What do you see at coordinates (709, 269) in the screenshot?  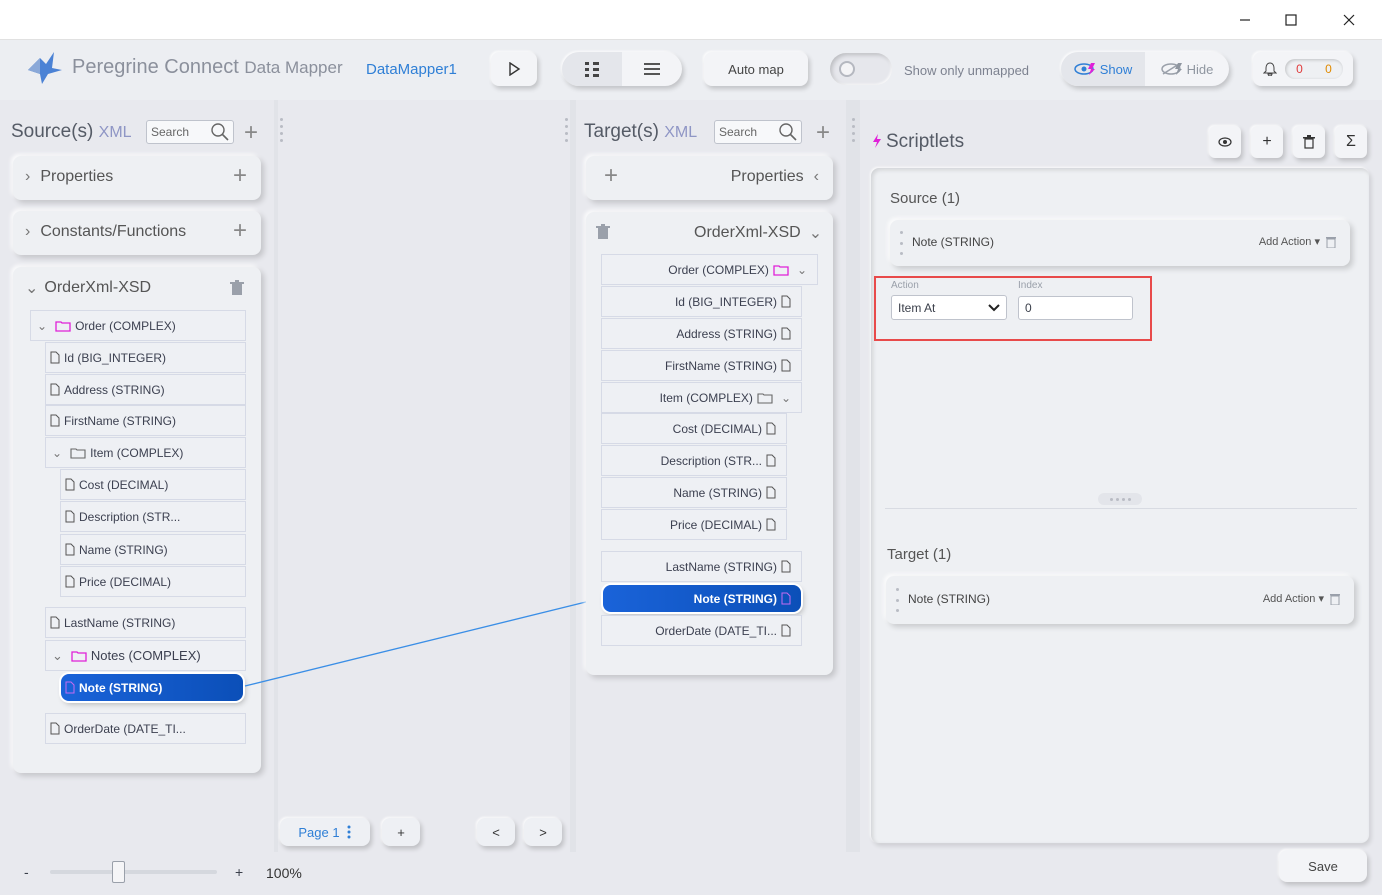 I see `target-row-order: Order (COMPLEX) ⌄` at bounding box center [709, 269].